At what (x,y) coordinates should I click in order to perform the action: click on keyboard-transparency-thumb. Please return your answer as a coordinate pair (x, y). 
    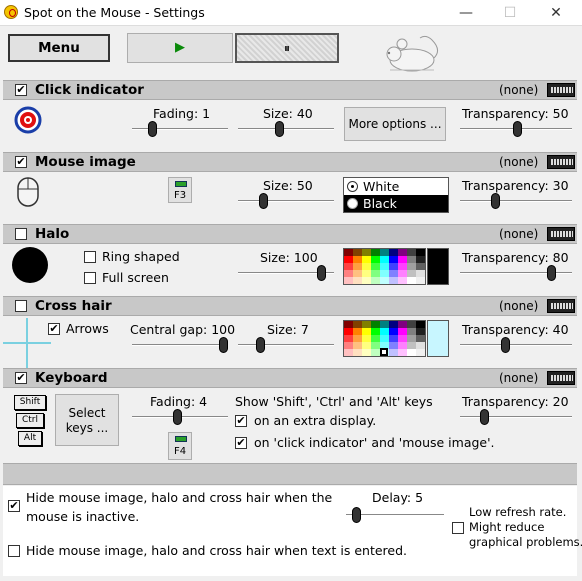
    Looking at the image, I should click on (484, 417).